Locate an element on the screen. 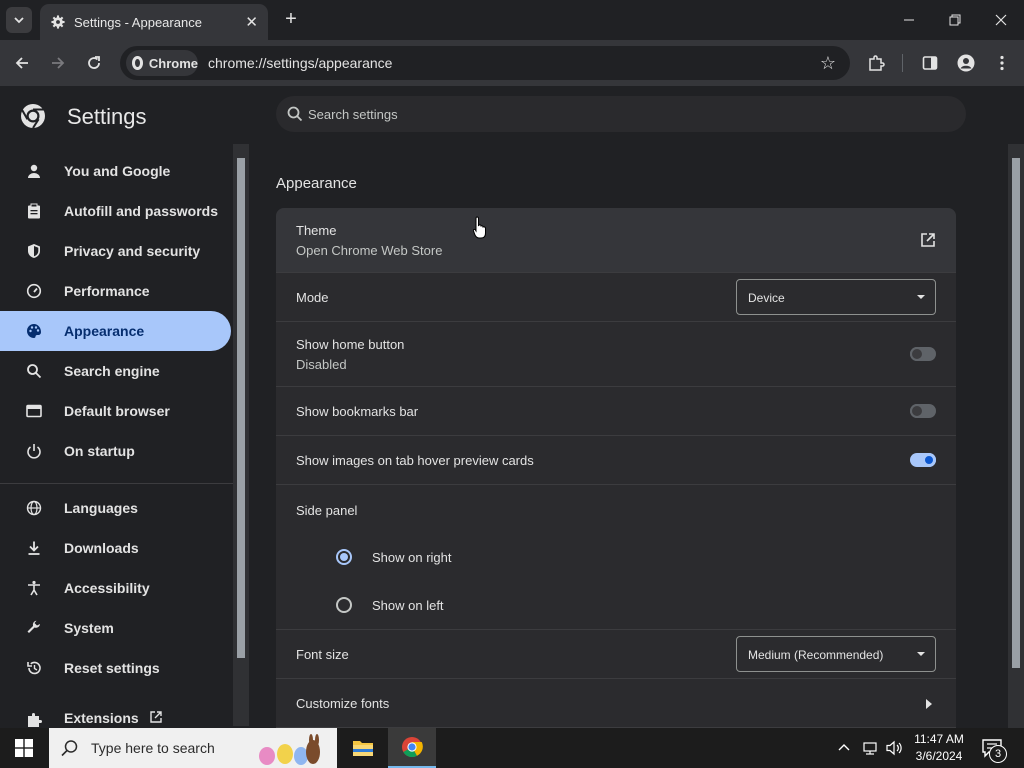  taskbar: Type here to search 11:47 AM 3/6/2024 3 is located at coordinates (512, 748).